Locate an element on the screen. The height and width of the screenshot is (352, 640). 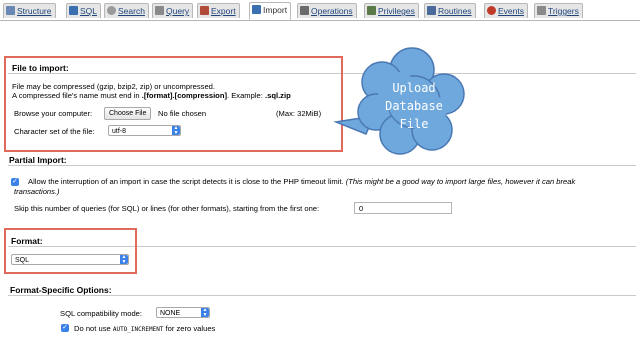
tab-events: Events is located at coordinates (506, 10).